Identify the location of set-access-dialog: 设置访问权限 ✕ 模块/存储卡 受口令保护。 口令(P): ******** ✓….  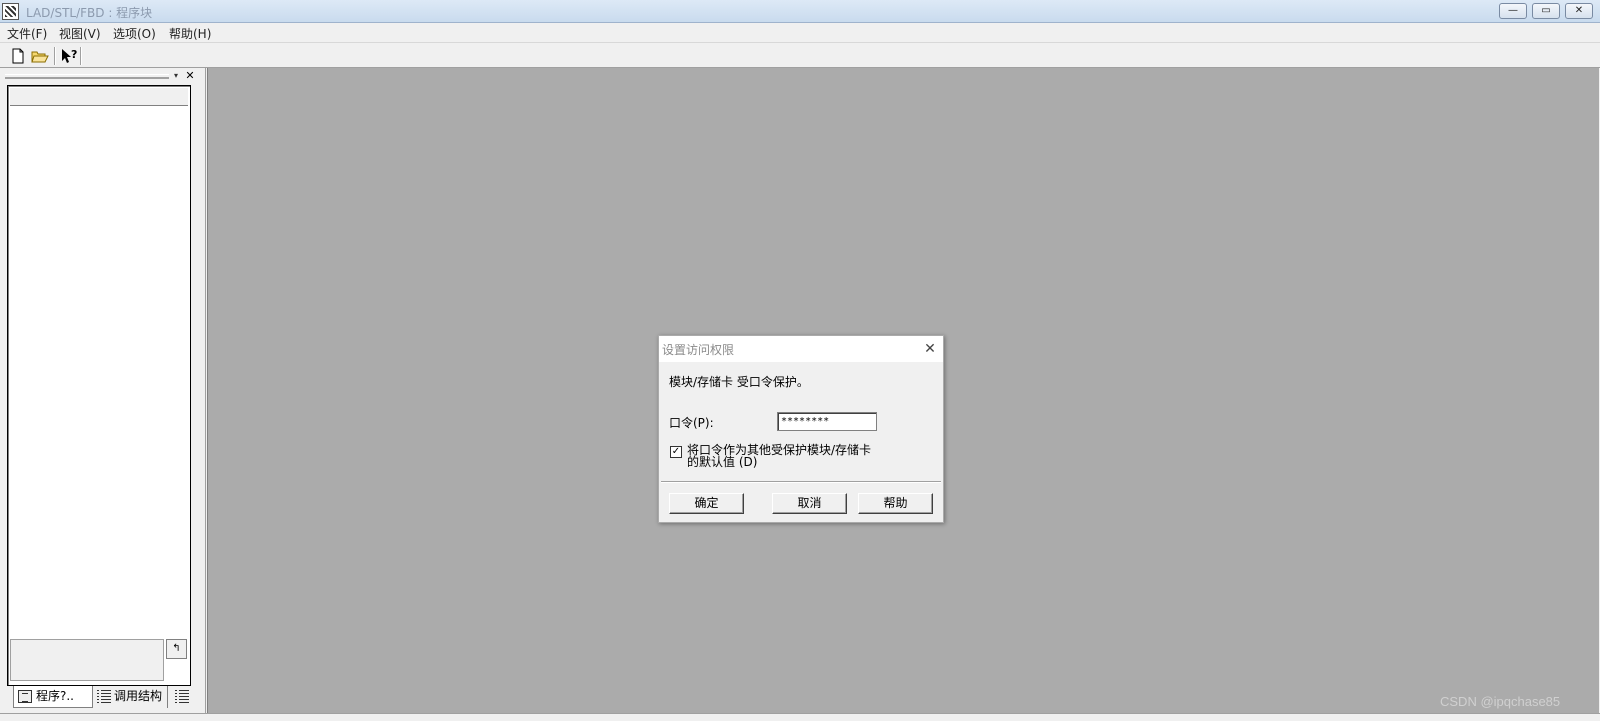
(801, 429).